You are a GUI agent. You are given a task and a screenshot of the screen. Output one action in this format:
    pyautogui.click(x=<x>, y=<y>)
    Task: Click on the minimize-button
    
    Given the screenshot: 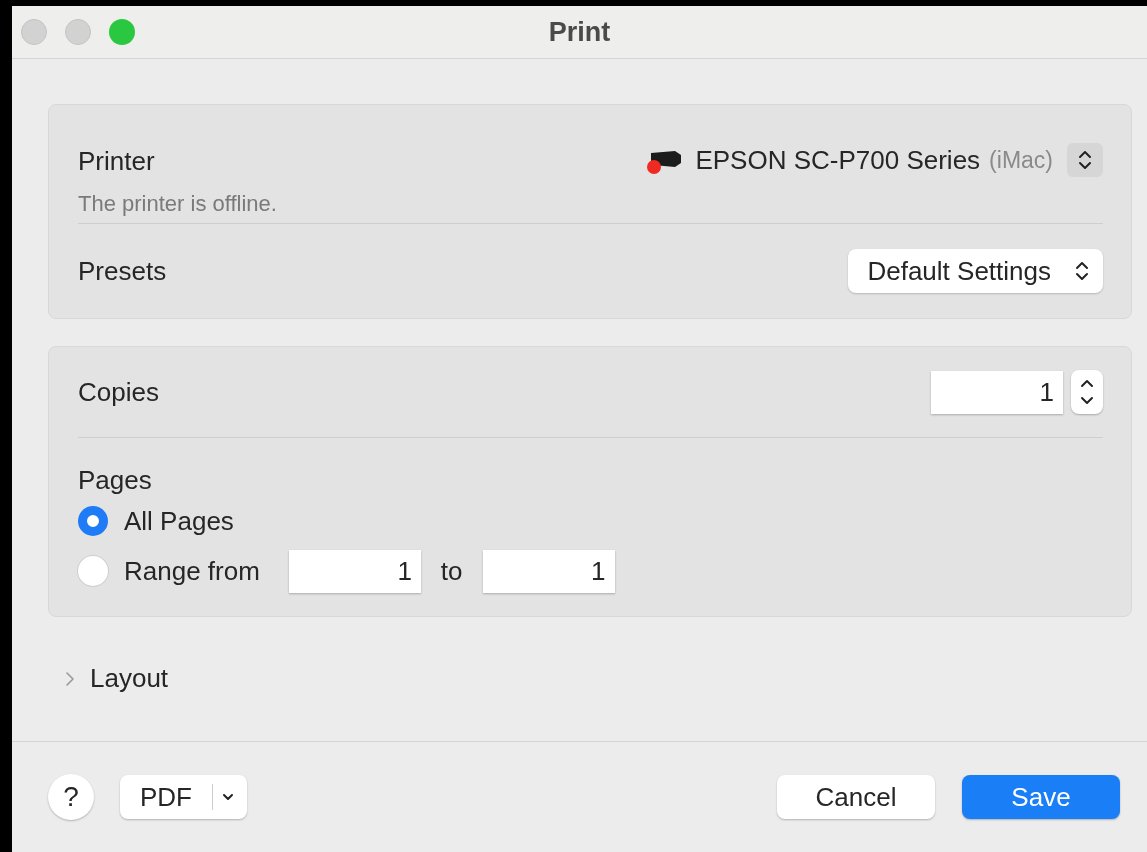 What is the action you would take?
    pyautogui.click(x=78, y=32)
    